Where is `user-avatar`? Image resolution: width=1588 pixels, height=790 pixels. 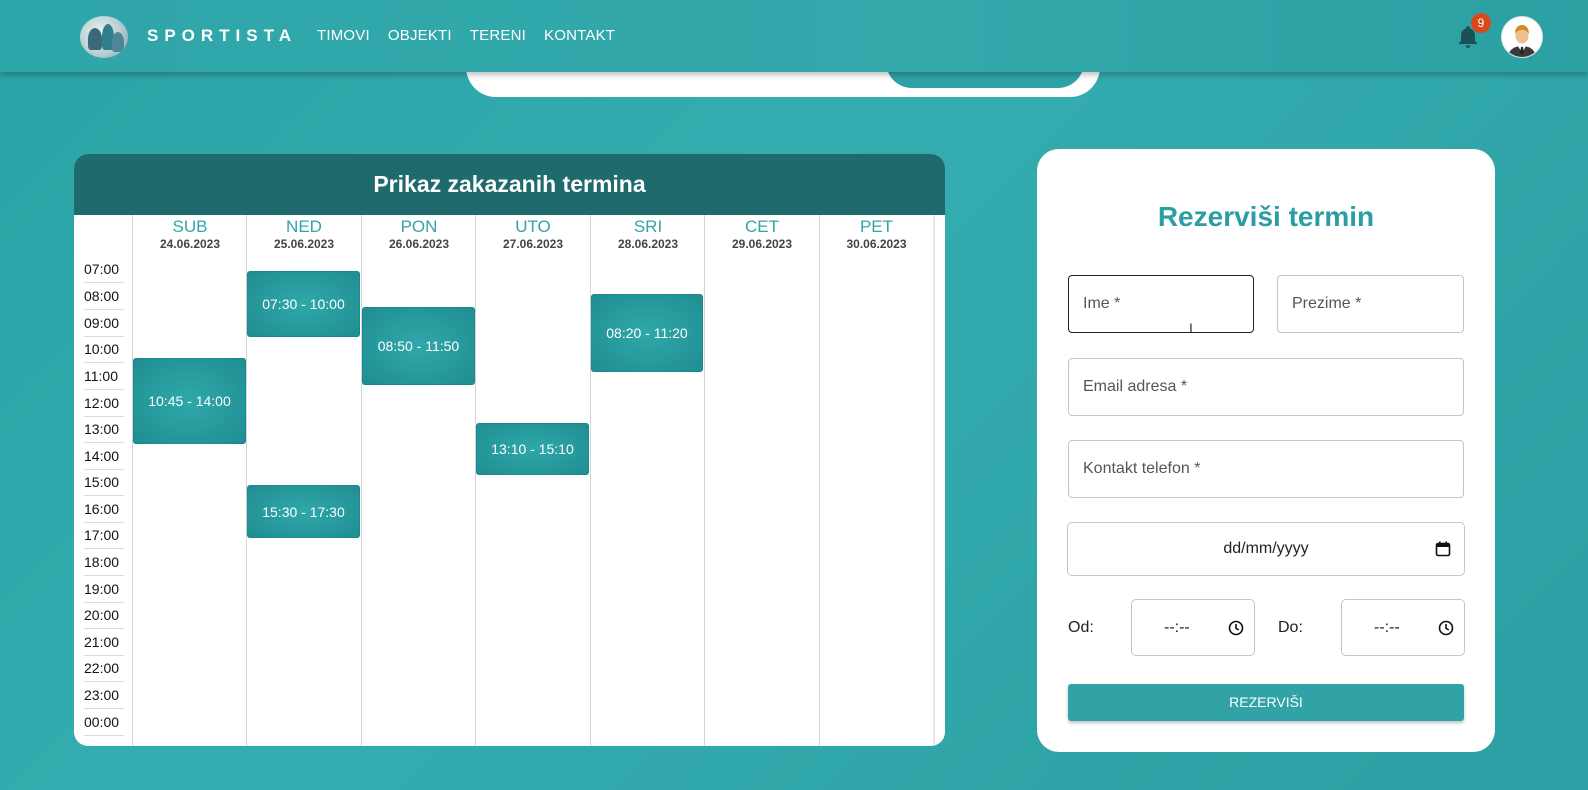 user-avatar is located at coordinates (1522, 37).